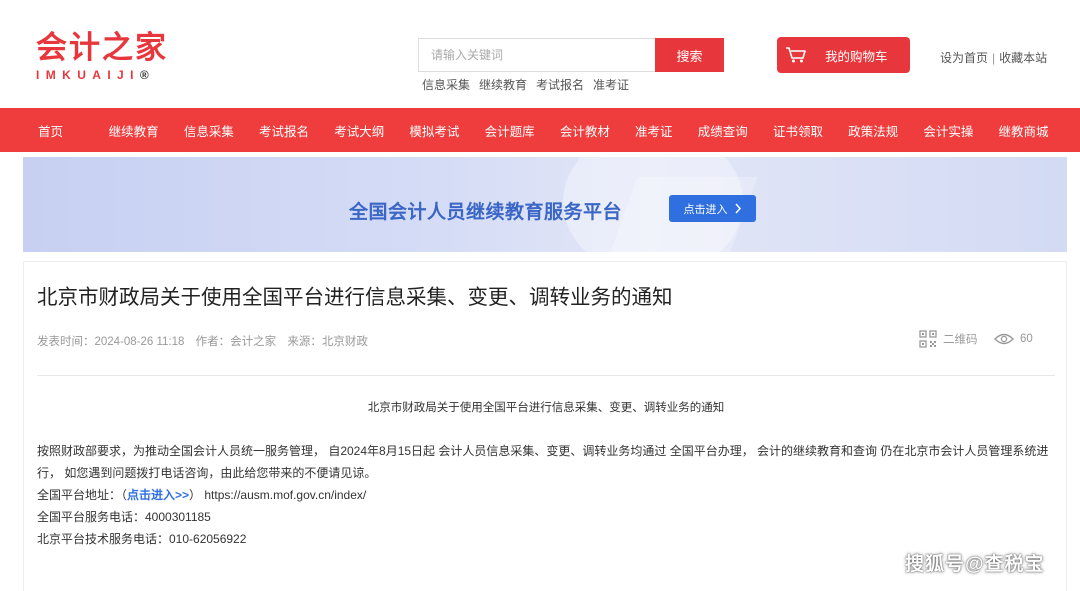 This screenshot has width=1080, height=591. What do you see at coordinates (82, 495) in the screenshot?
I see `address-label: 全国平台地址：（` at bounding box center [82, 495].